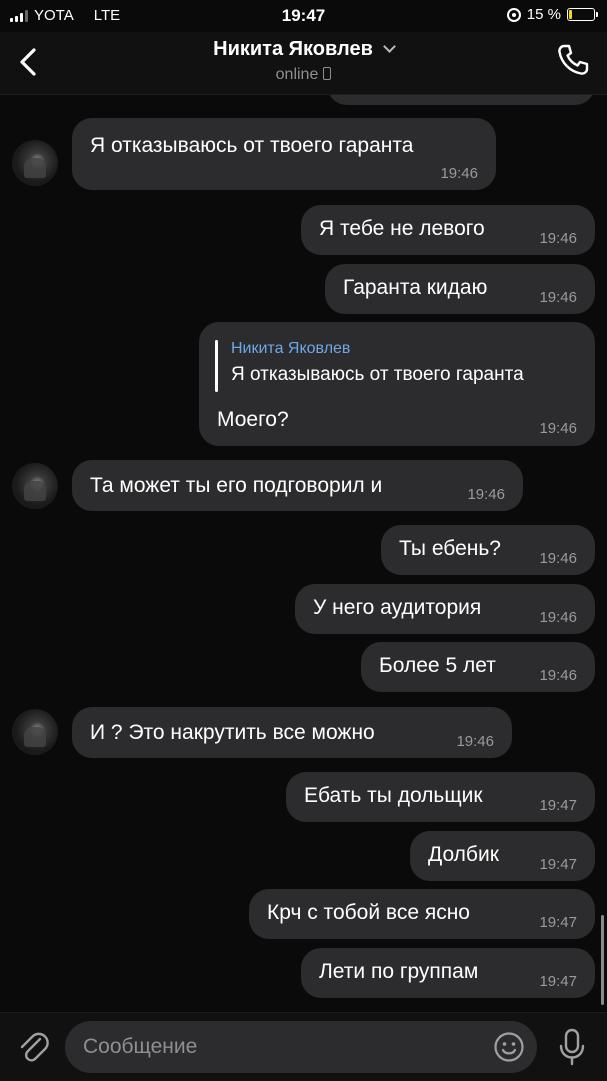 This screenshot has height=1081, width=607. What do you see at coordinates (513, 14) in the screenshot?
I see `rotation-lock-icon` at bounding box center [513, 14].